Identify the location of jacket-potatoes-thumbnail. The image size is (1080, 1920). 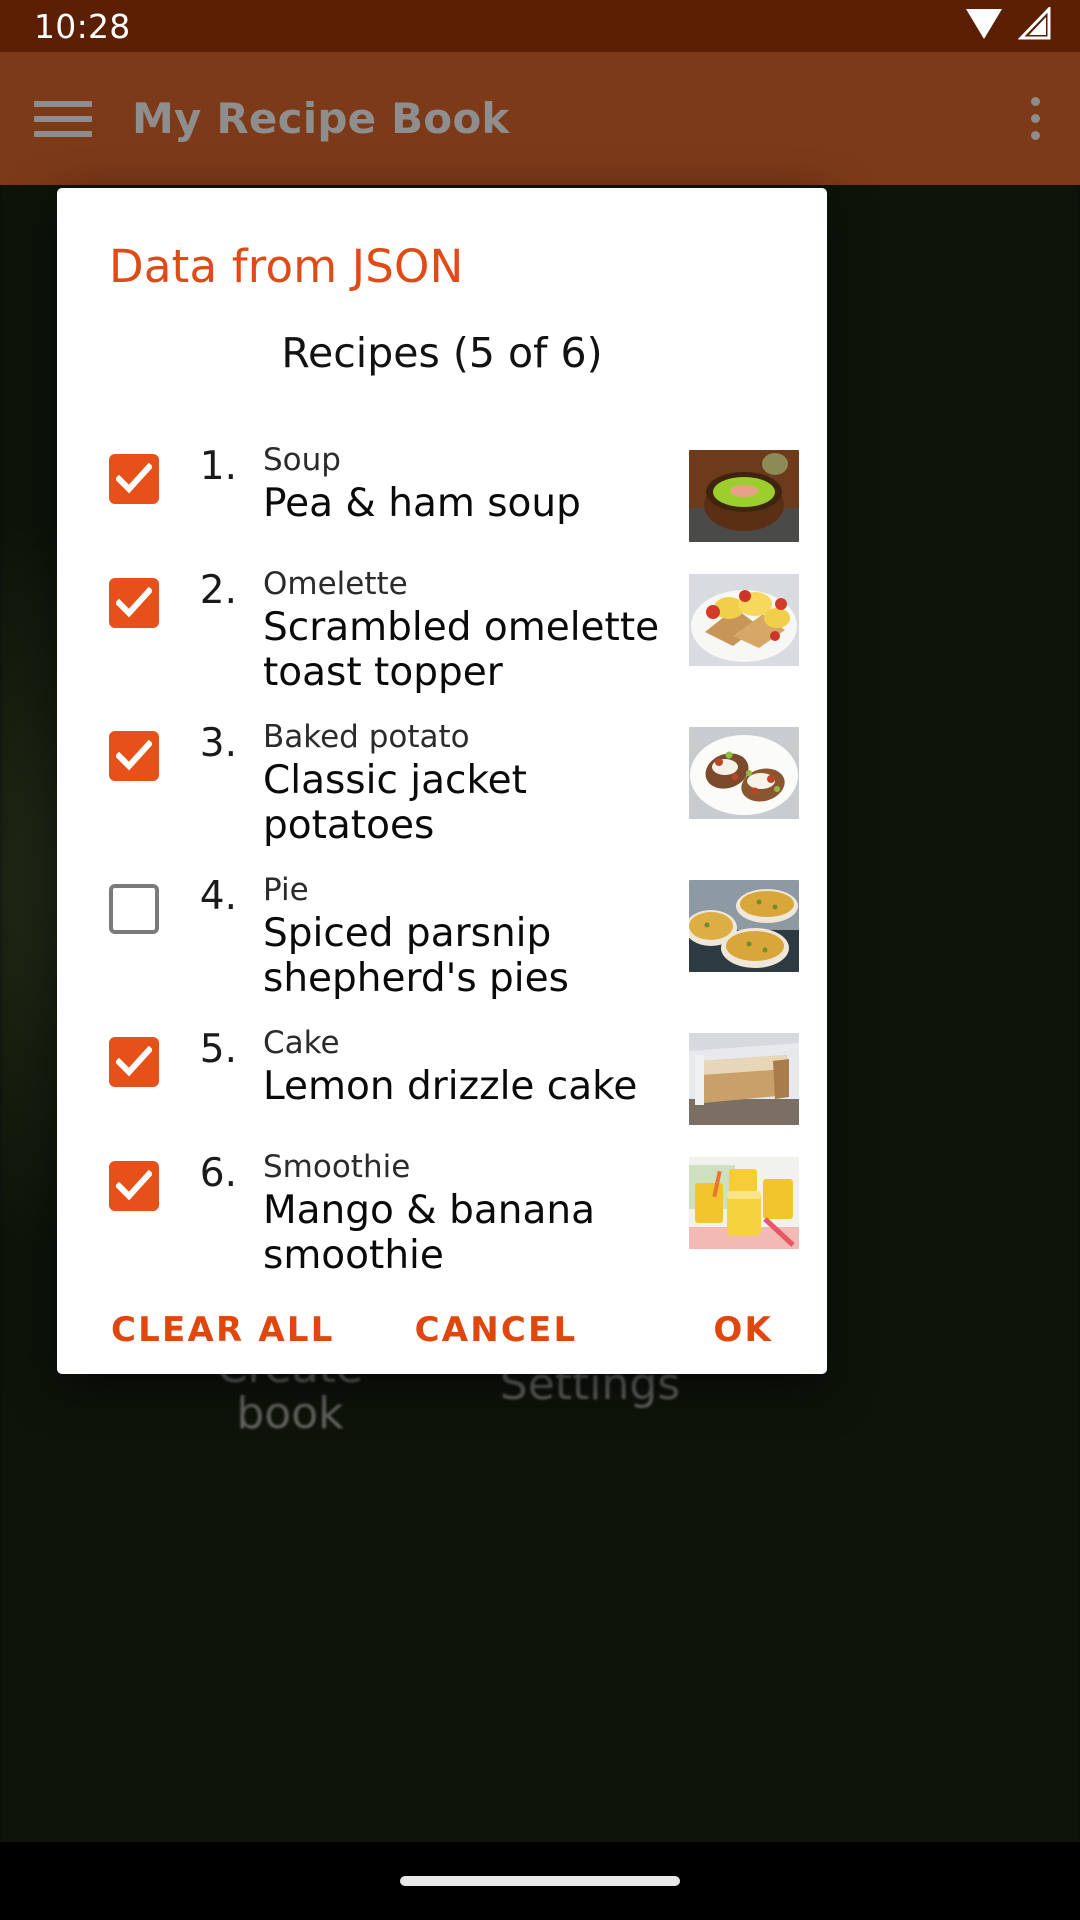
(744, 773).